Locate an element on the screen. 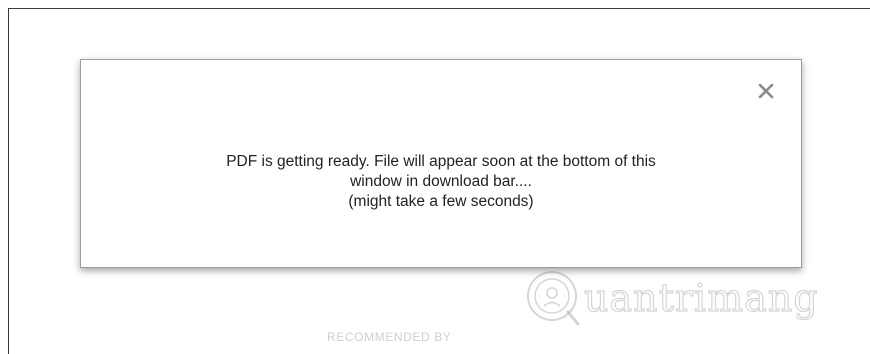 The height and width of the screenshot is (354, 870). close-icon is located at coordinates (766, 91).